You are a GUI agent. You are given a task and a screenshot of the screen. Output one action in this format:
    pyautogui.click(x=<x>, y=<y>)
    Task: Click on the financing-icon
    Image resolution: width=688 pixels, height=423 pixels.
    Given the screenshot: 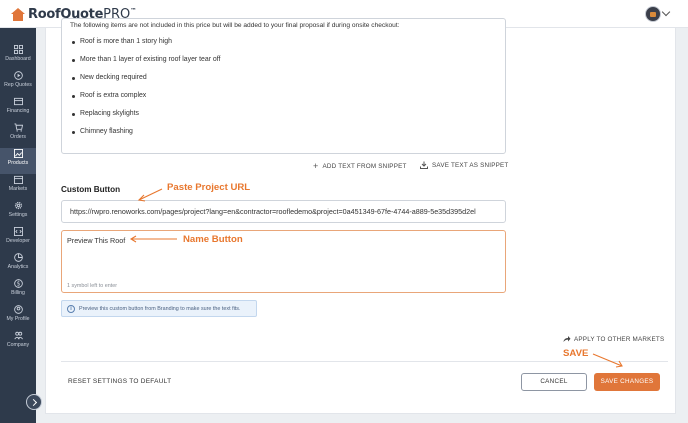 What is the action you would take?
    pyautogui.click(x=18, y=101)
    